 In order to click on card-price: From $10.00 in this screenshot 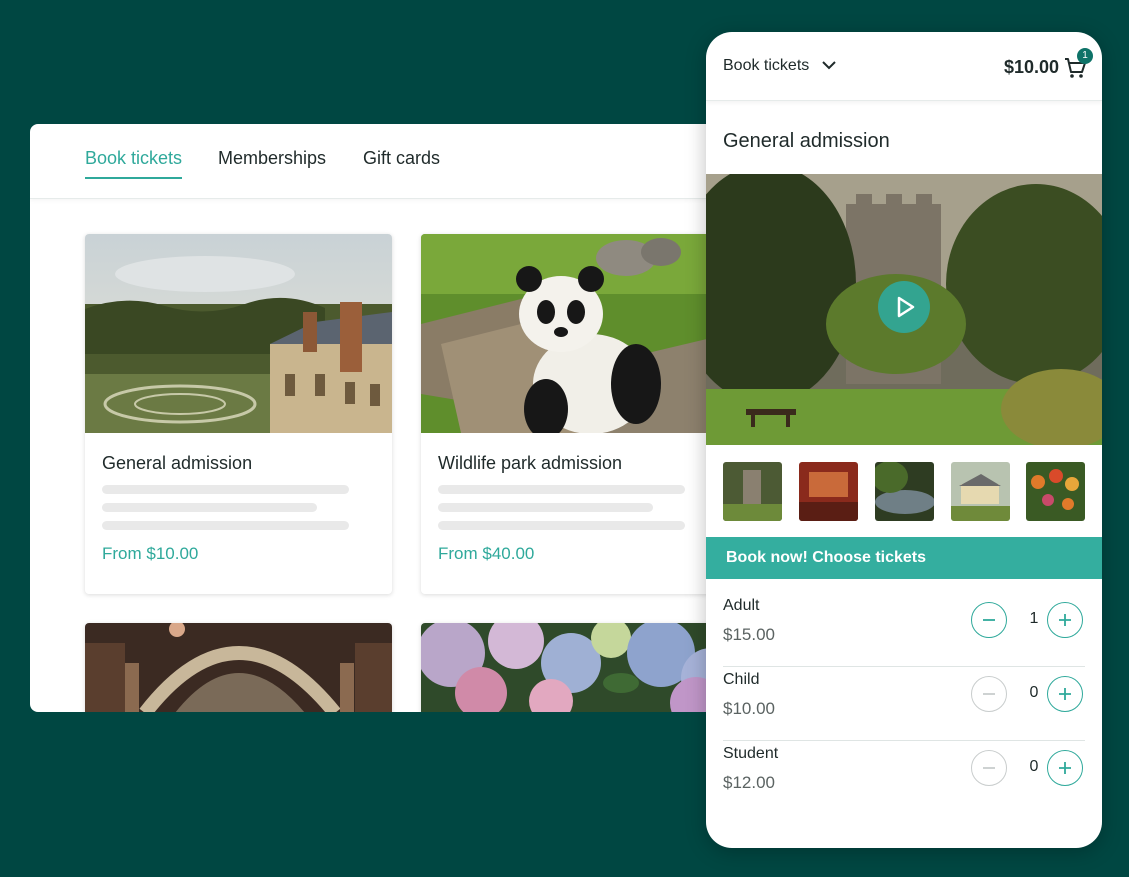, I will do `click(150, 553)`.